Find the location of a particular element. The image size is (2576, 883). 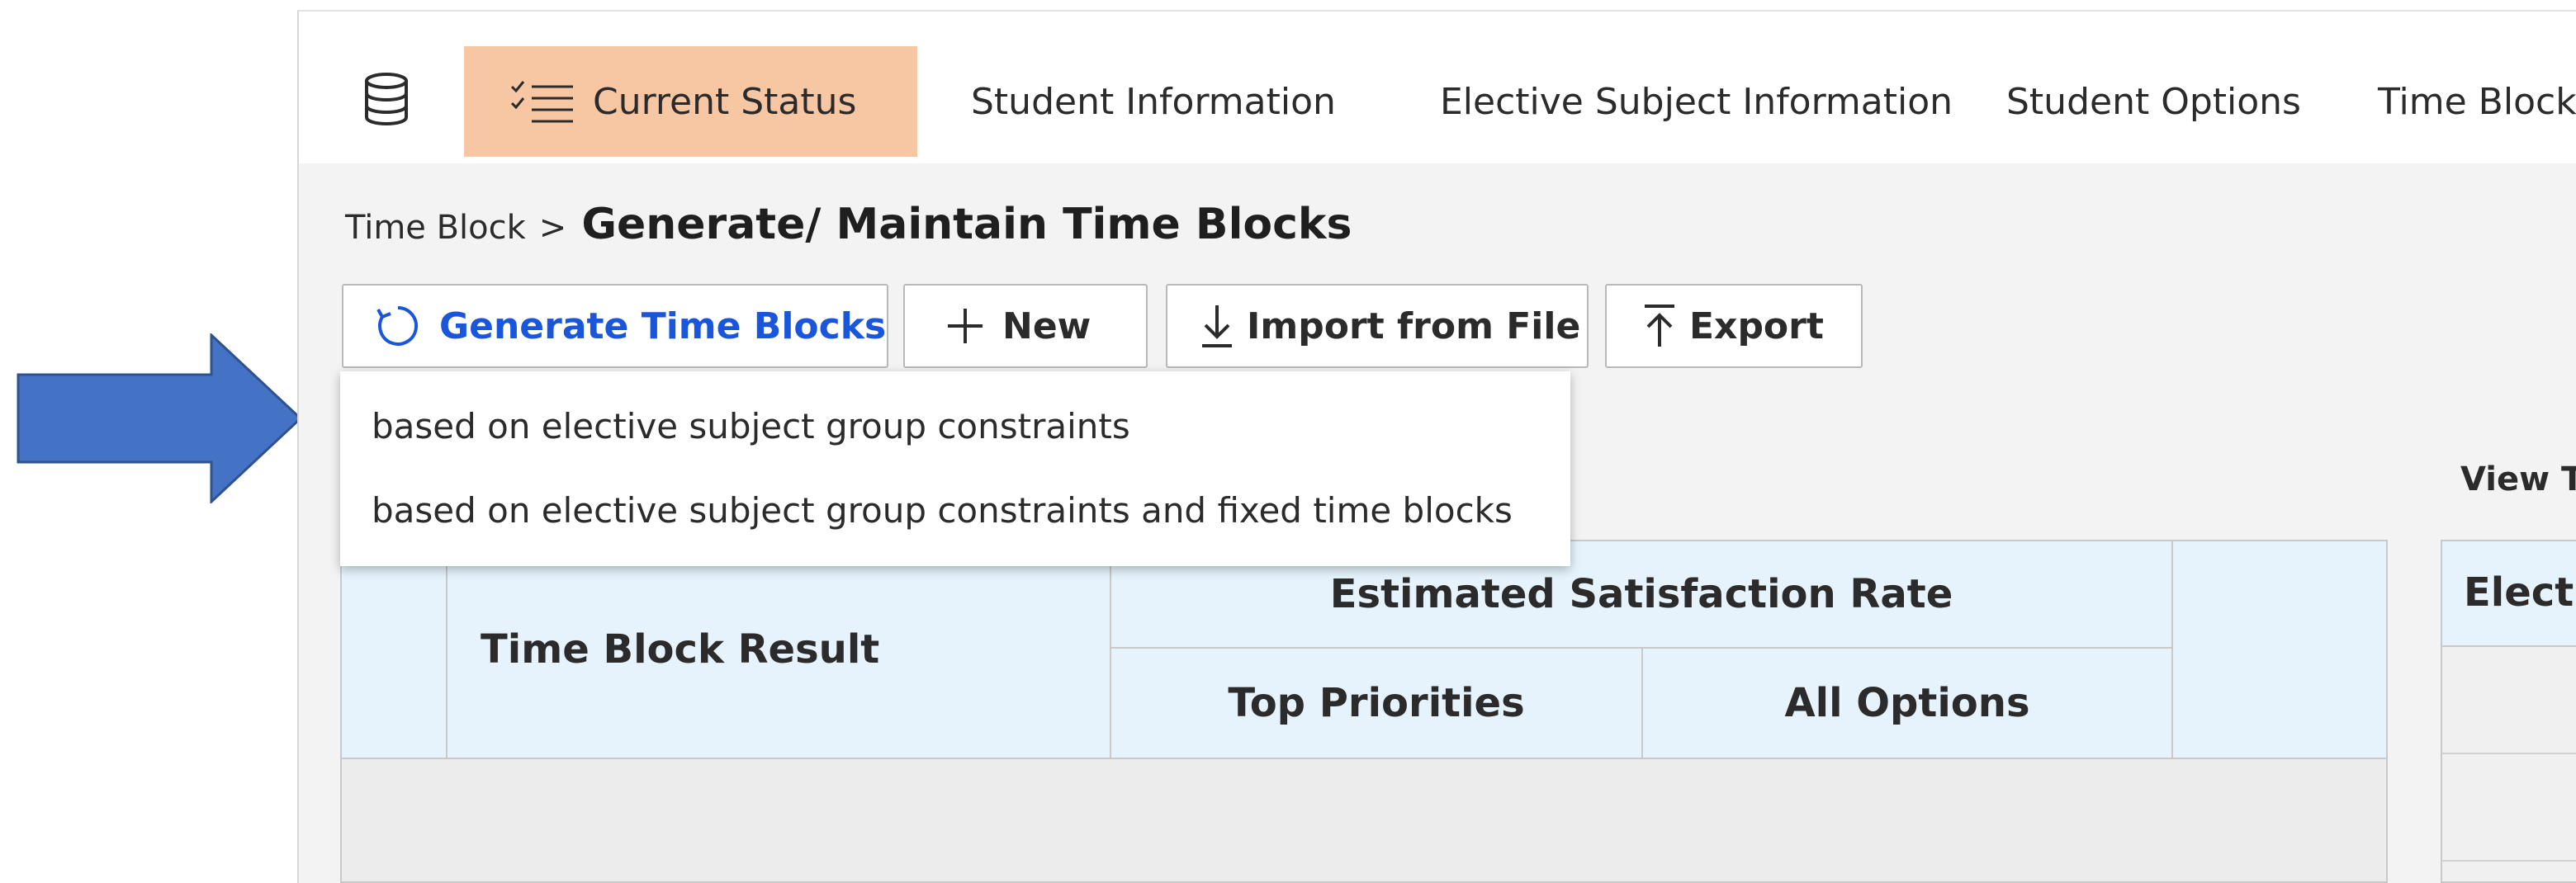

export-button: Export is located at coordinates (1734, 326).